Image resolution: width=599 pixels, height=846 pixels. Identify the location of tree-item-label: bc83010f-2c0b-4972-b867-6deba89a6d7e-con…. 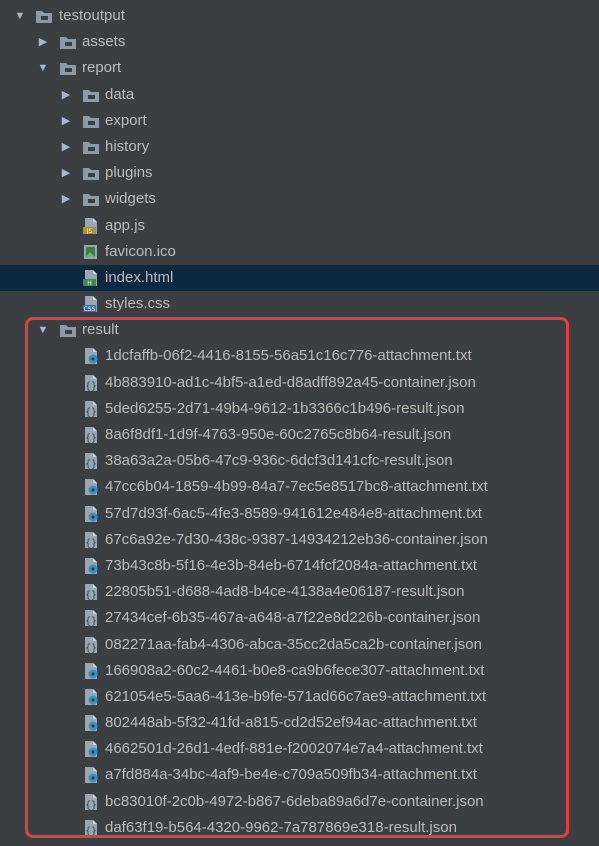
(294, 801).